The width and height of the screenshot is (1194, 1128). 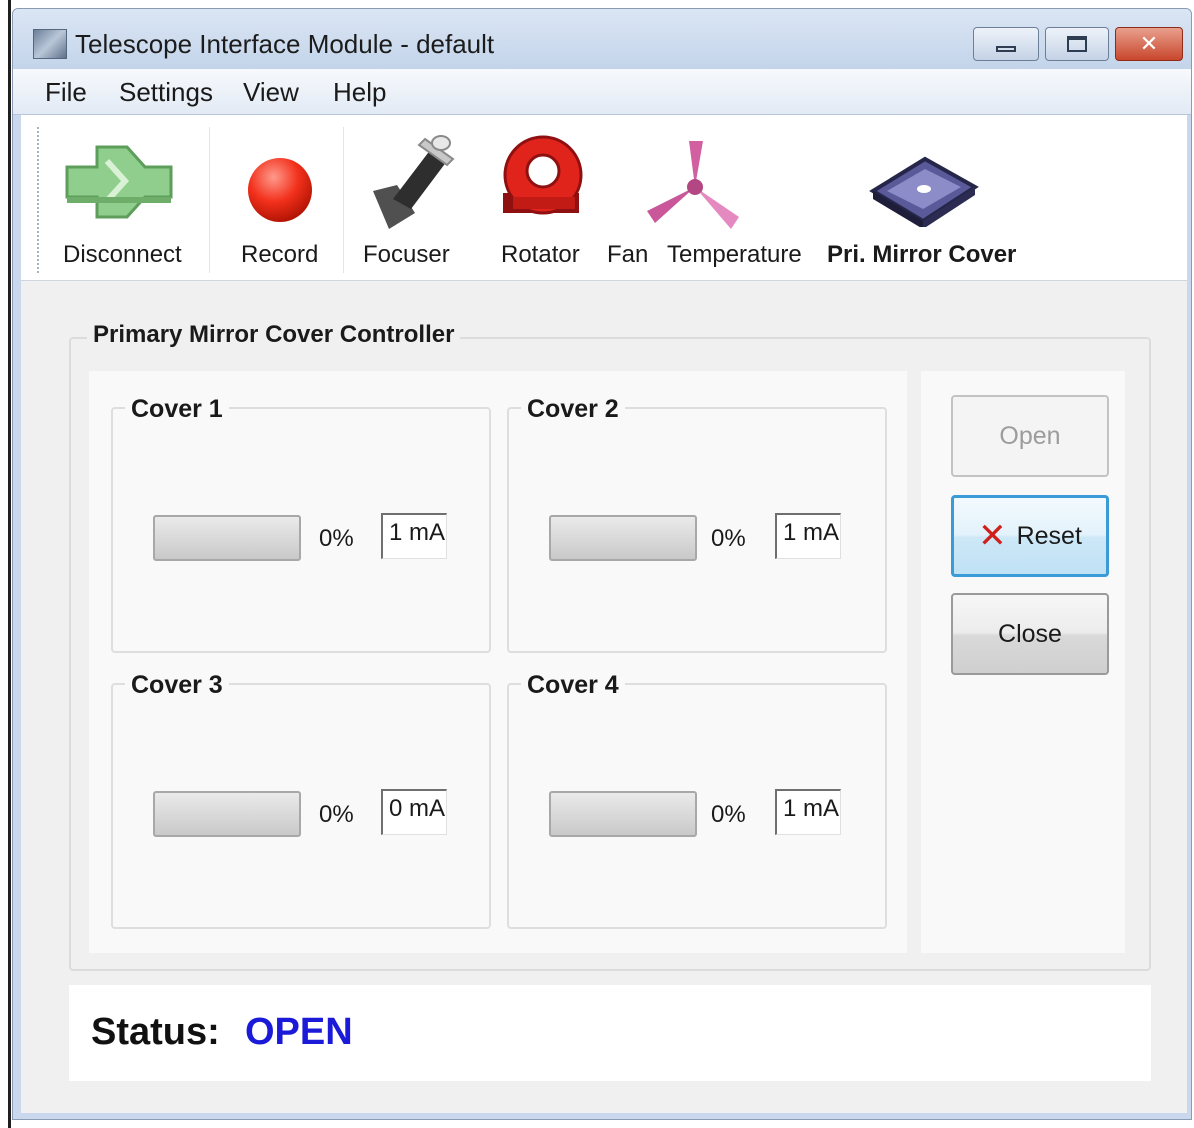 I want to click on record-icon, so click(x=280, y=190).